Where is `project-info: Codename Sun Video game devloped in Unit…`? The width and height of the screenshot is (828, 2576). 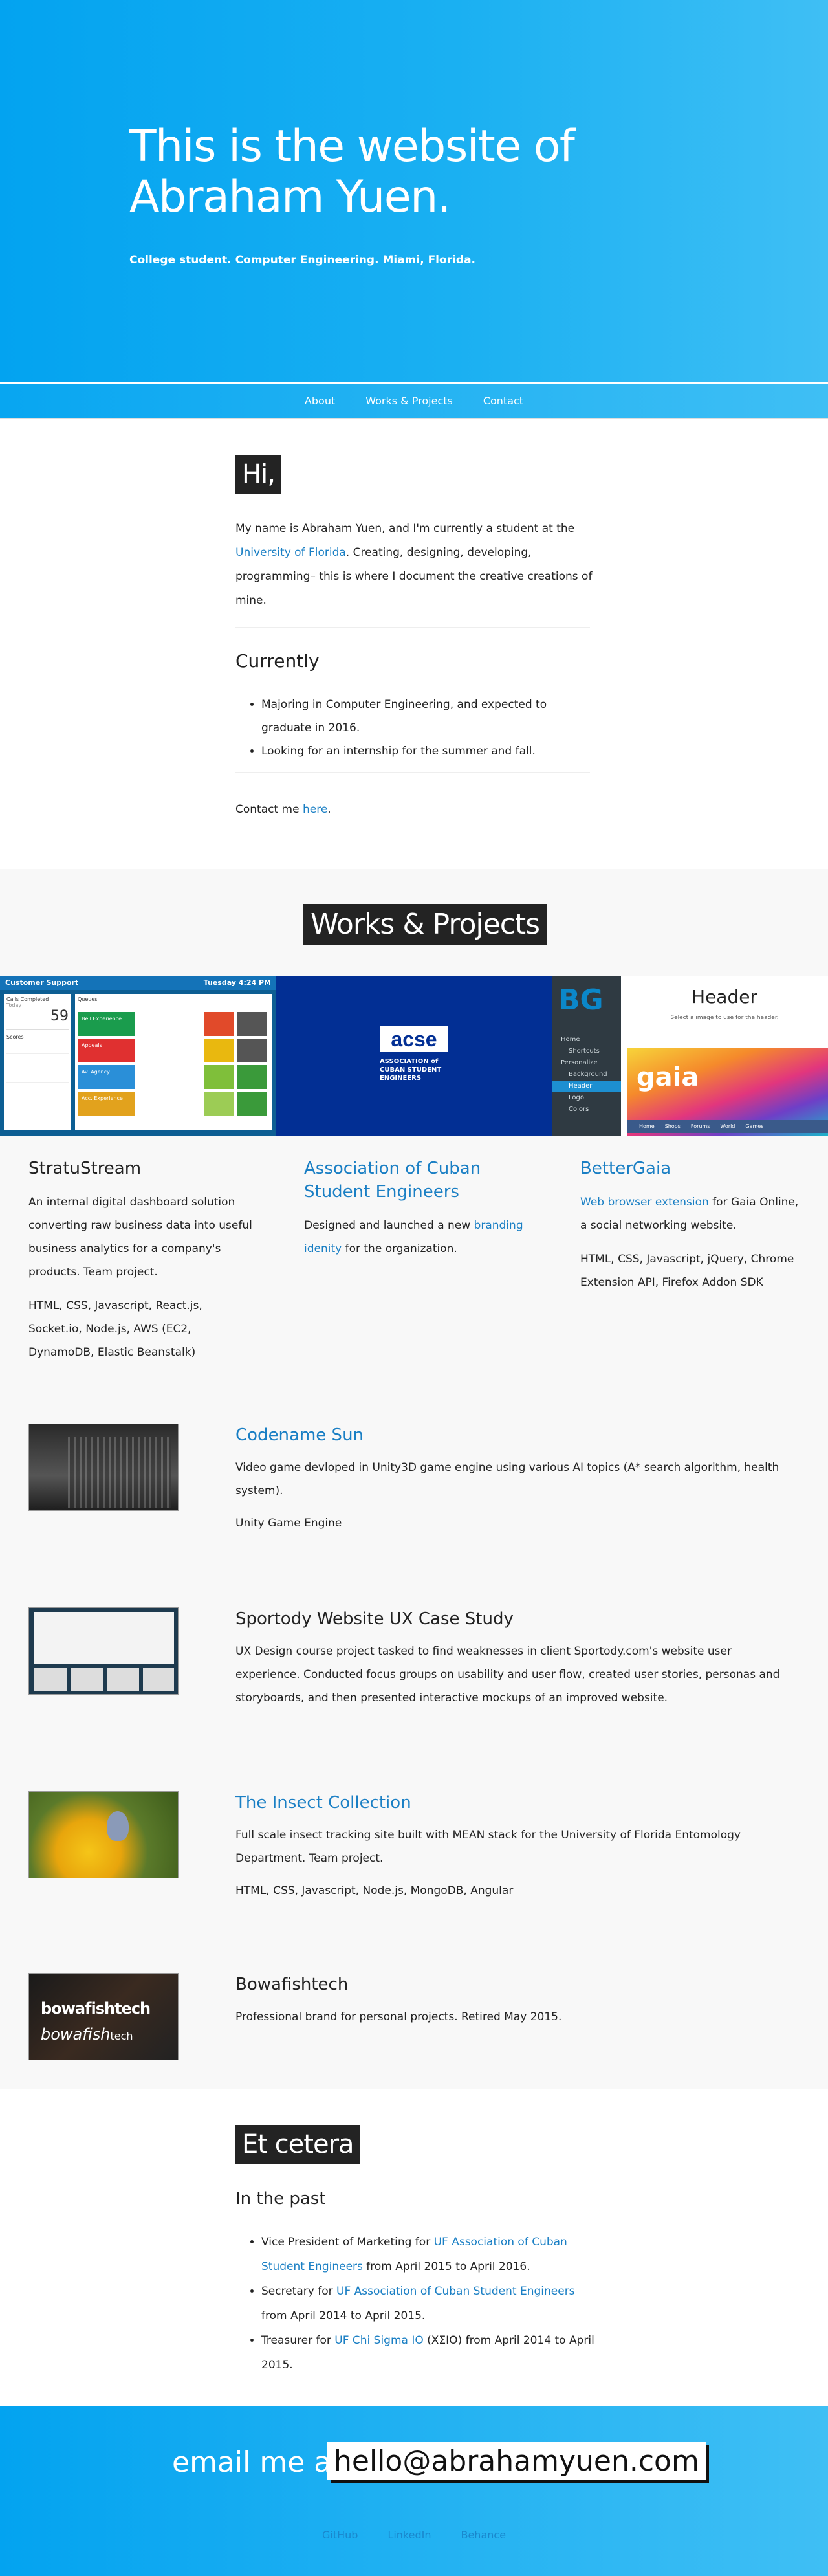
project-info: Codename Sun Video game devloped in Unit… is located at coordinates (513, 1480).